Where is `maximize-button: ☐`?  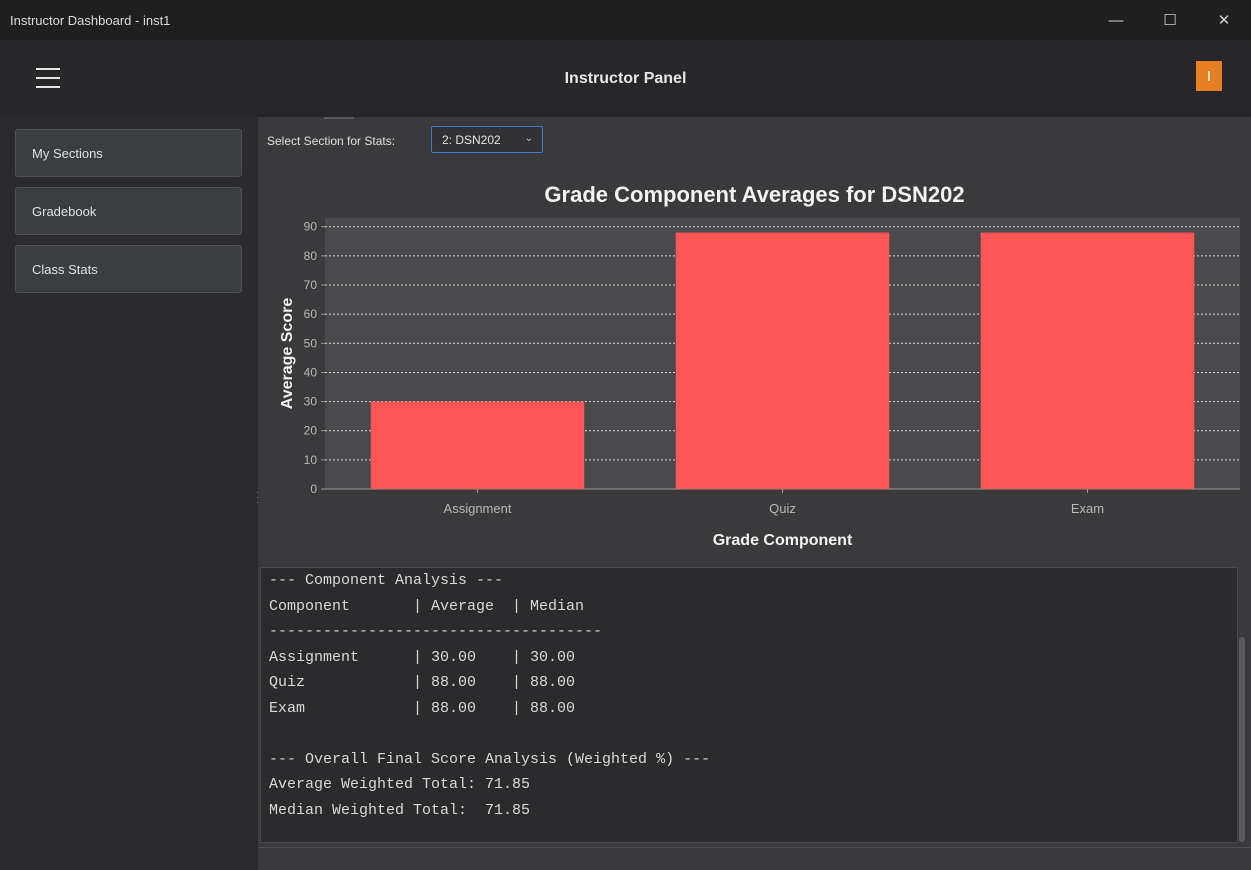 maximize-button: ☐ is located at coordinates (1170, 20).